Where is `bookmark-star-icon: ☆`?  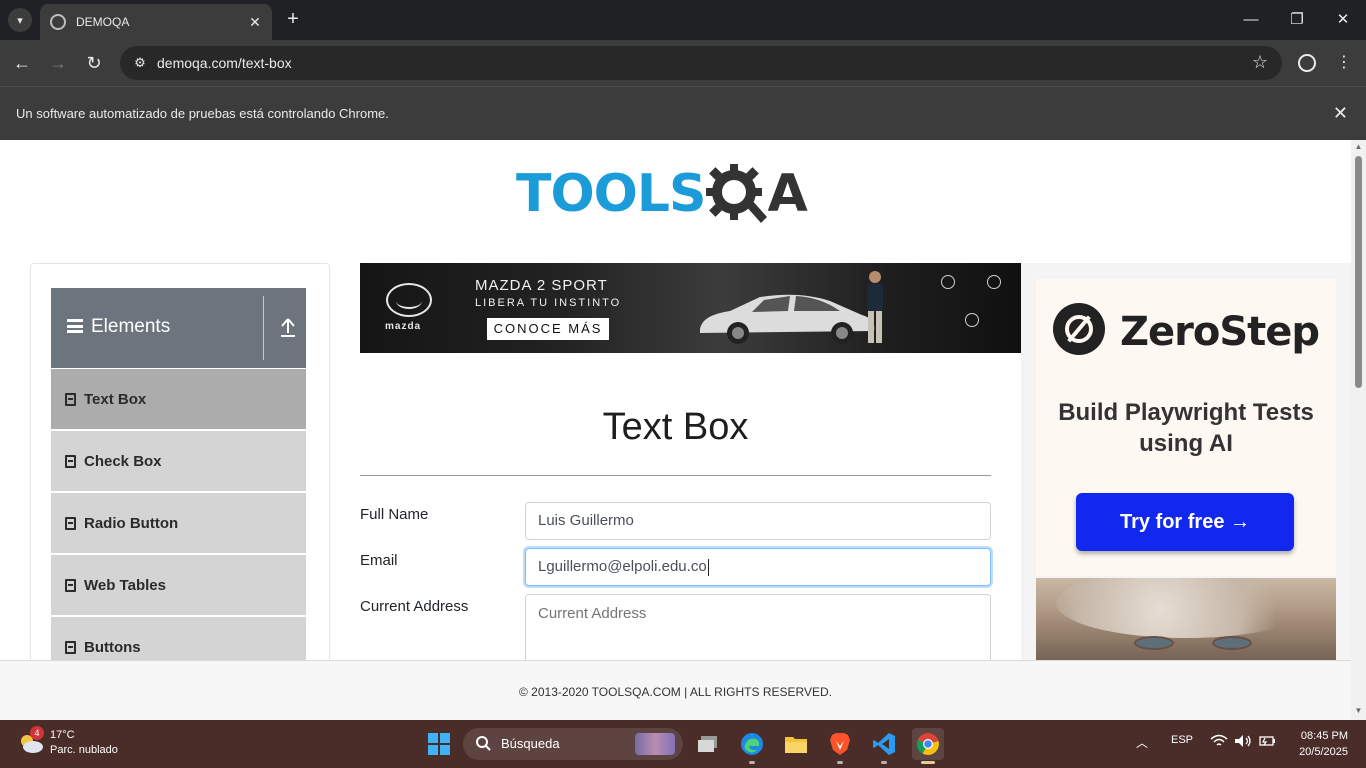 bookmark-star-icon: ☆ is located at coordinates (1260, 62).